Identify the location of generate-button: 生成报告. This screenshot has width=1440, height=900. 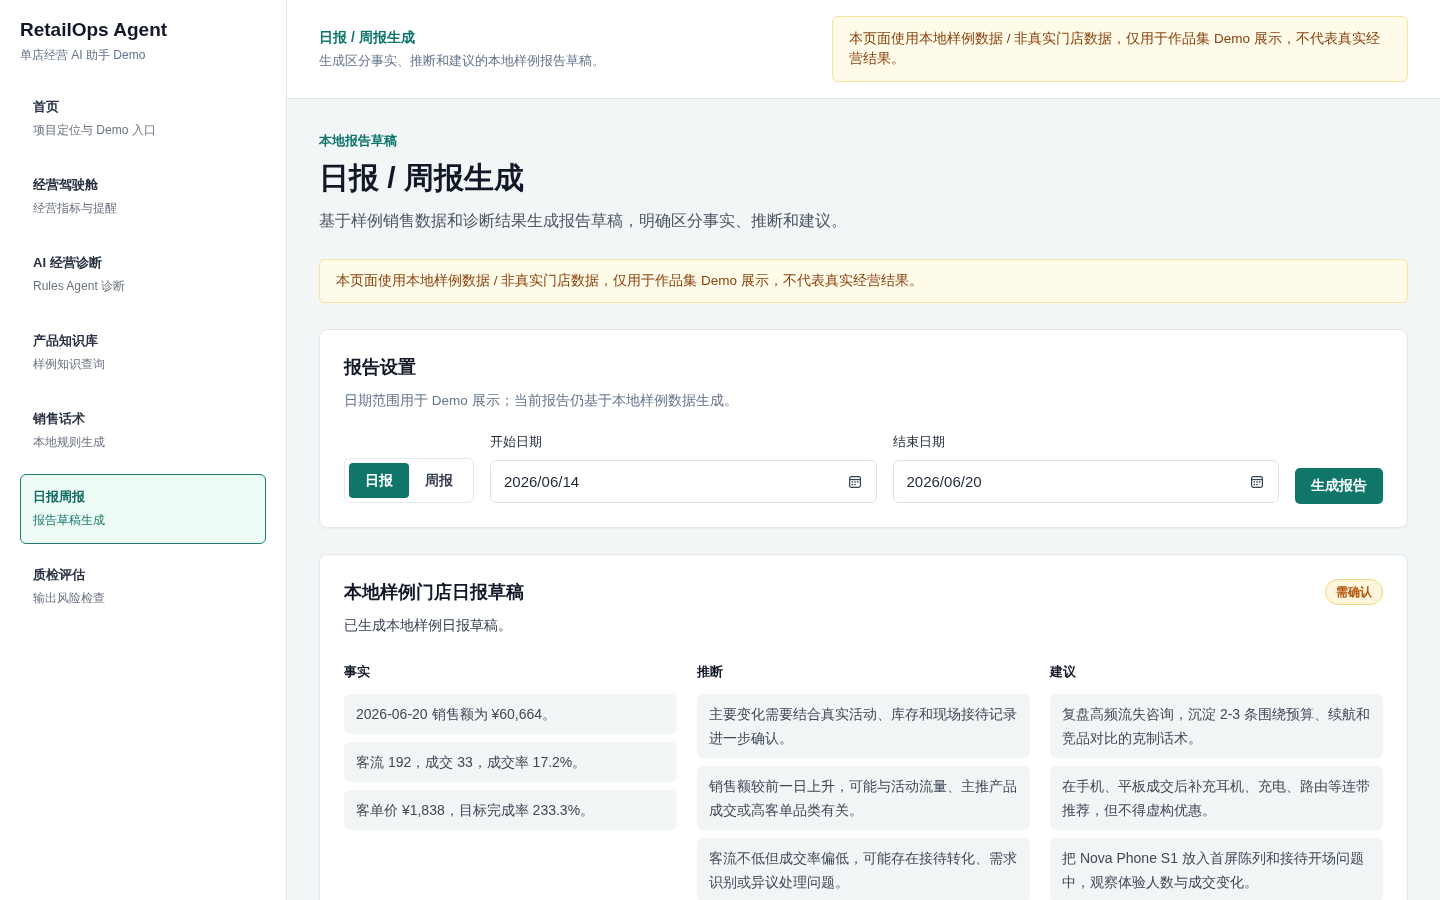
(1339, 486).